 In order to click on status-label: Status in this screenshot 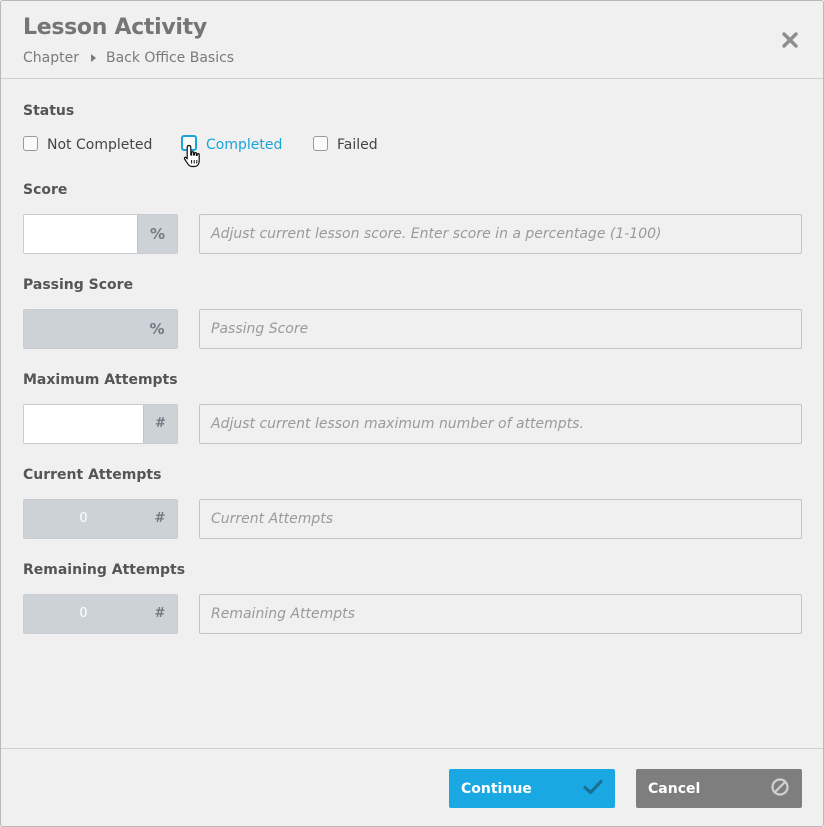, I will do `click(49, 111)`.